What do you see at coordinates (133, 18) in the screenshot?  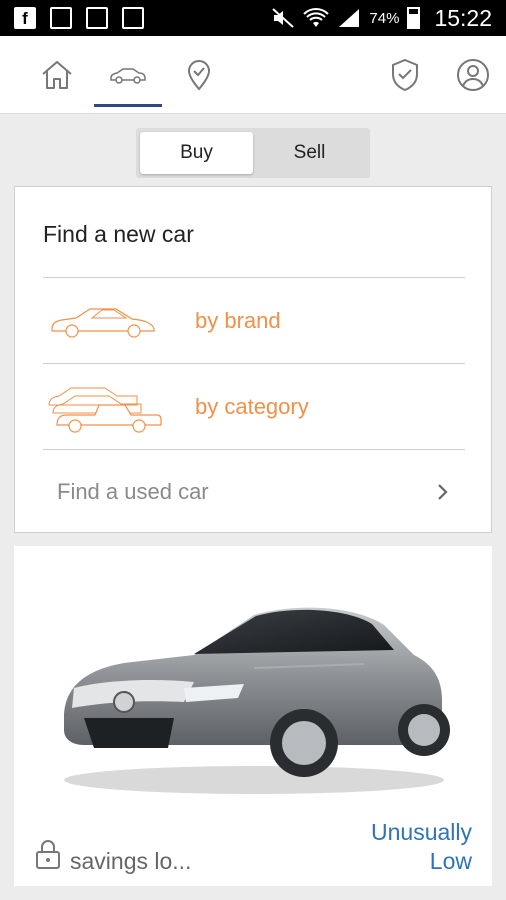 I see `image-icon` at bounding box center [133, 18].